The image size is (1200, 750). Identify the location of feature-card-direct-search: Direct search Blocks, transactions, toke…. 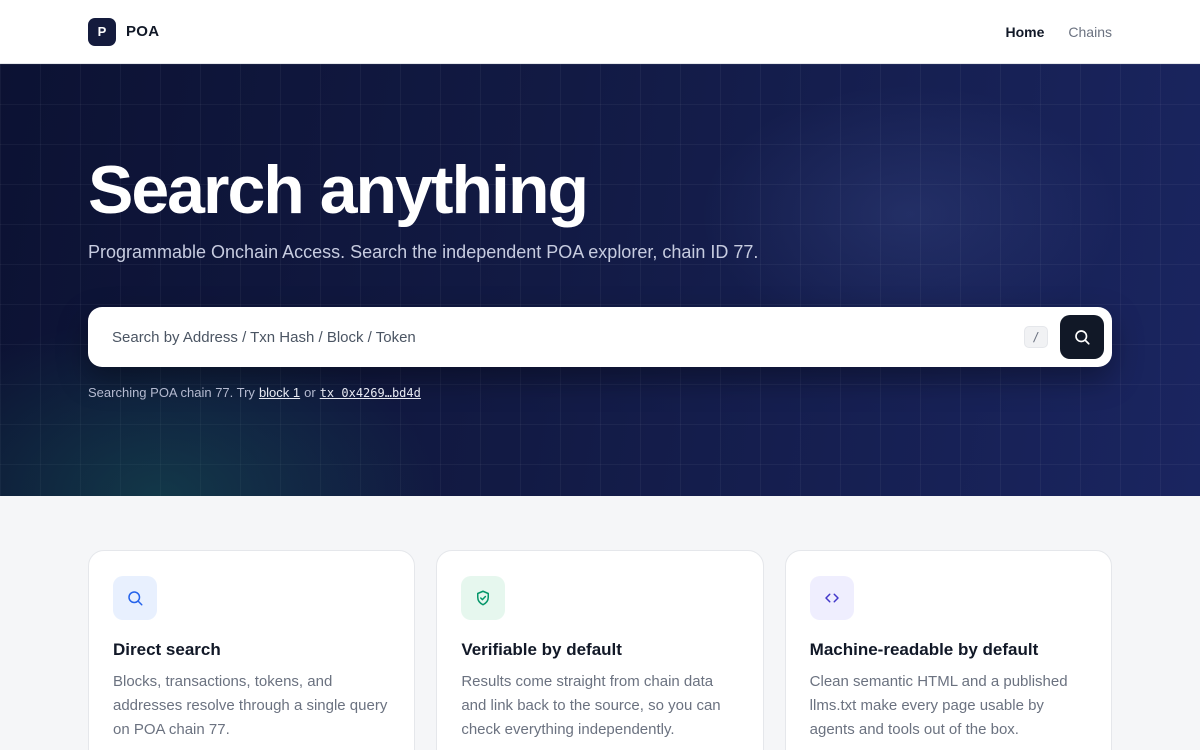
(252, 650).